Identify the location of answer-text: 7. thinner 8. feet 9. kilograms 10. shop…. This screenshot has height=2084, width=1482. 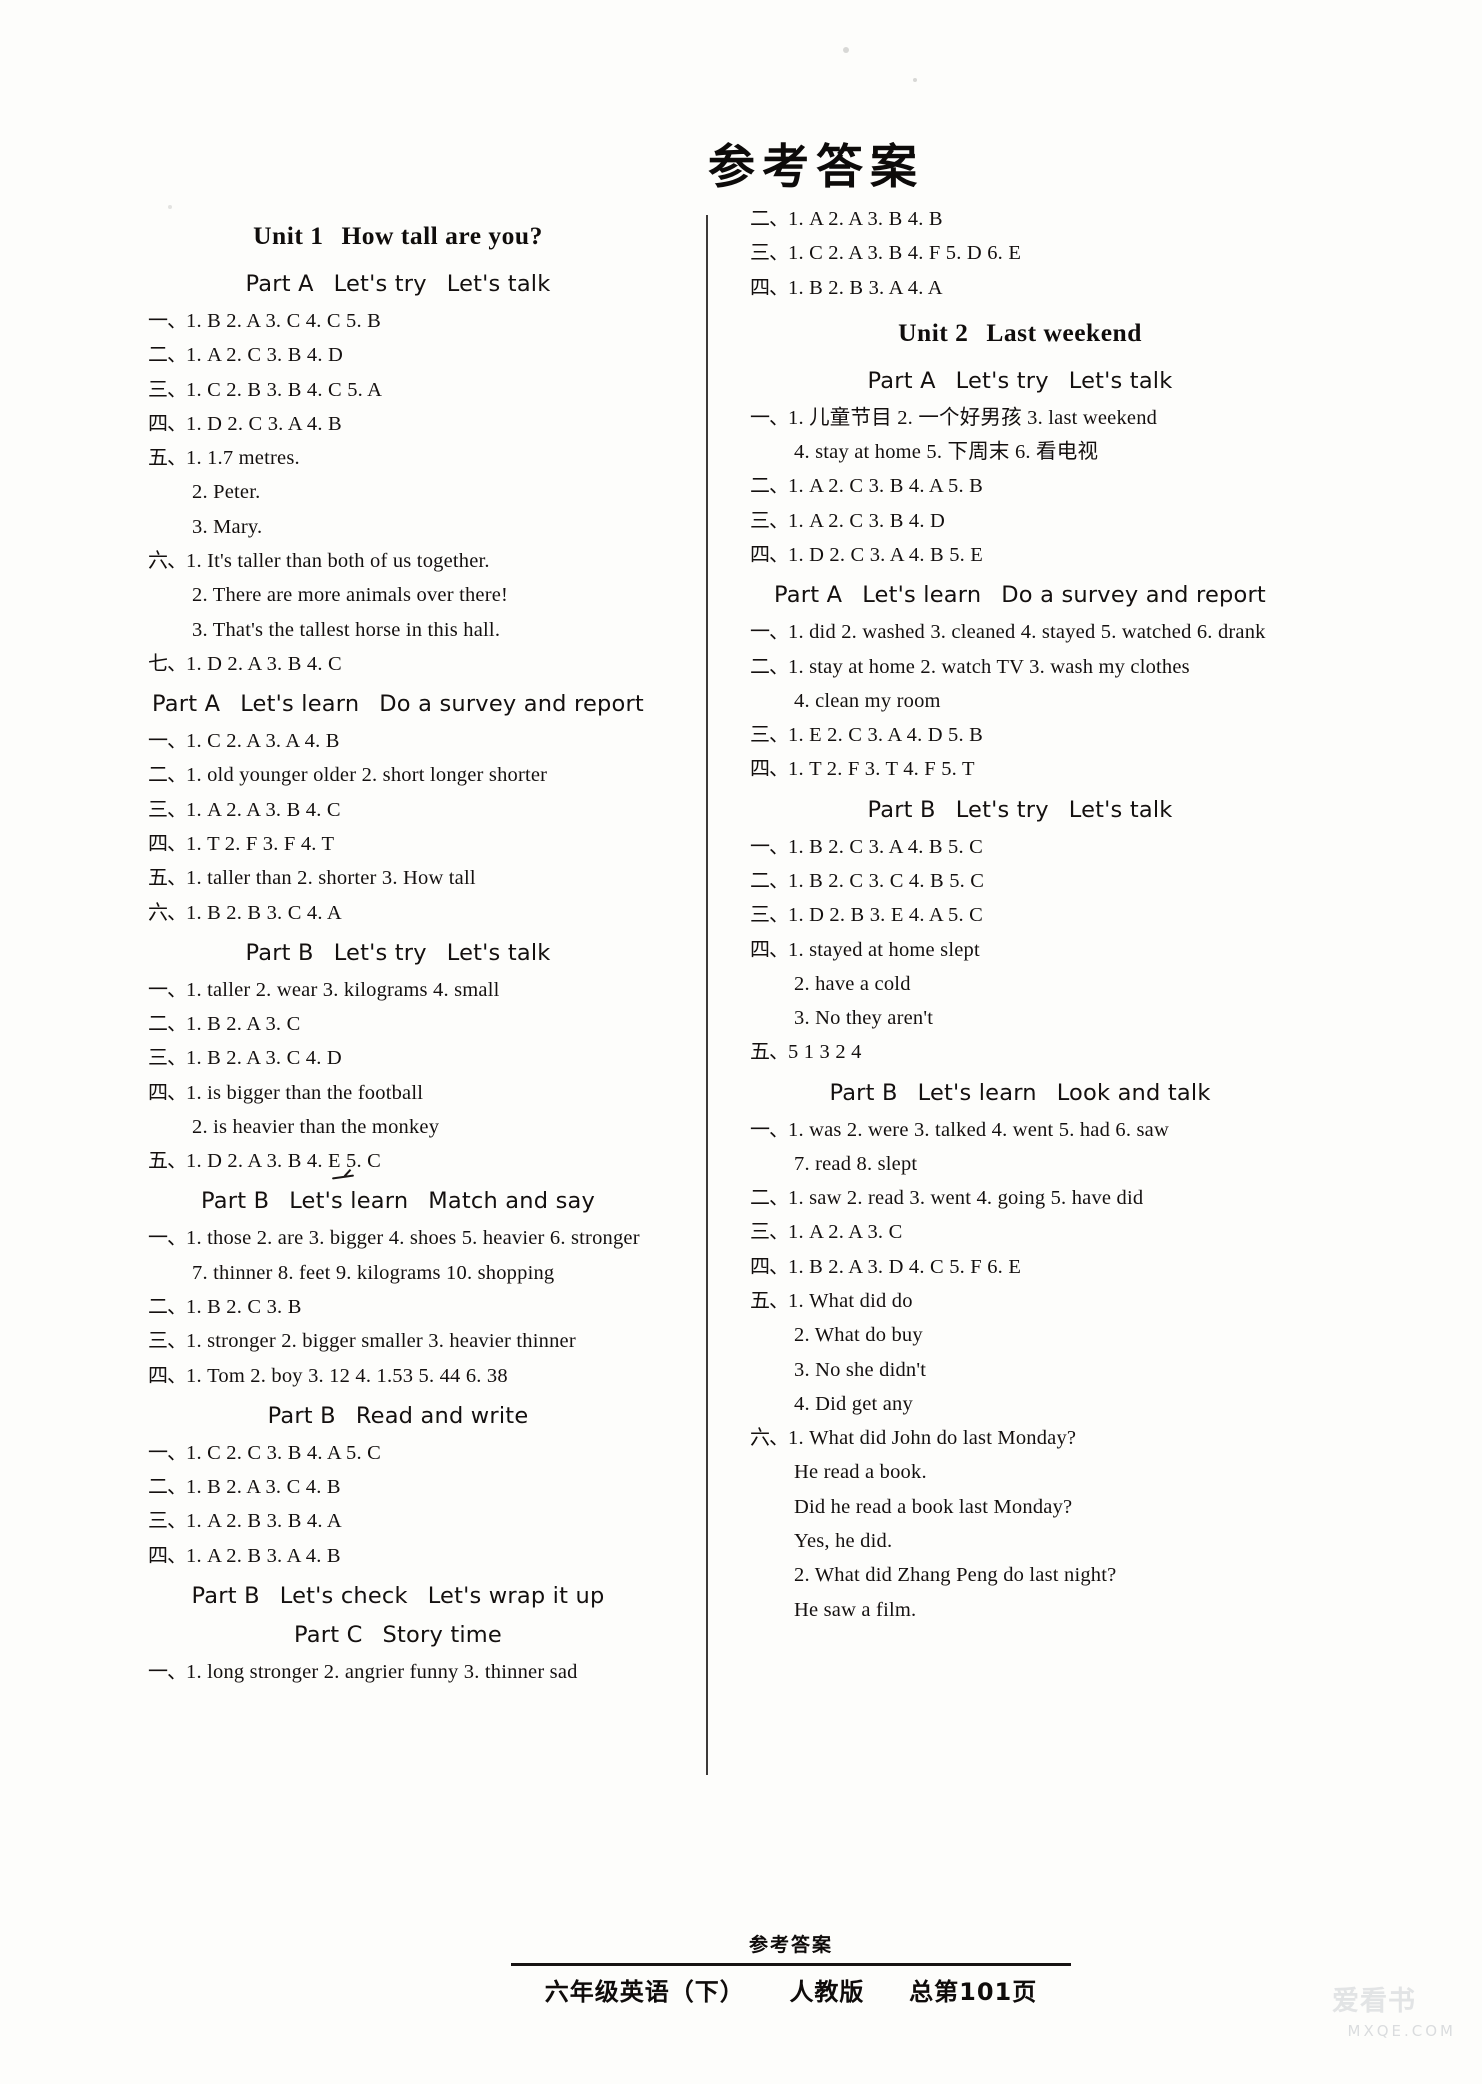
(373, 1272).